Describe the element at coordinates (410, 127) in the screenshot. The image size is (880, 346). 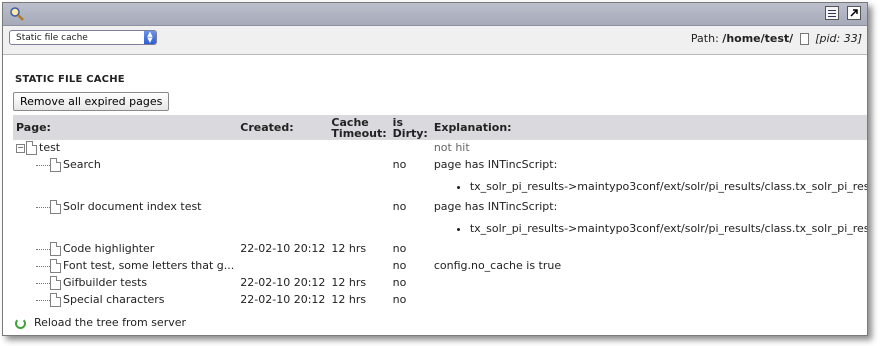
I see `col-dirty-header: is Dirty:` at that location.